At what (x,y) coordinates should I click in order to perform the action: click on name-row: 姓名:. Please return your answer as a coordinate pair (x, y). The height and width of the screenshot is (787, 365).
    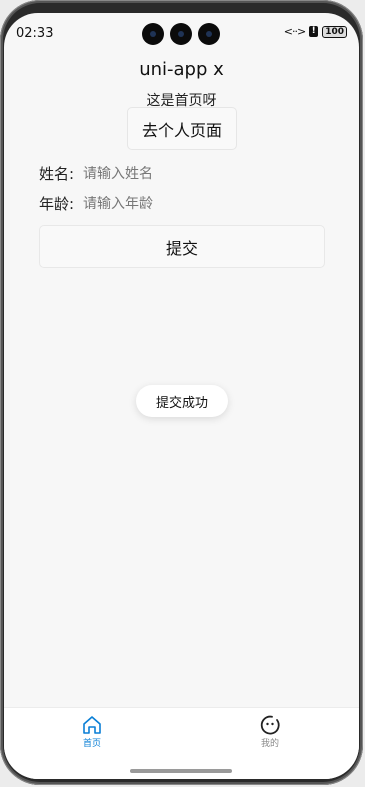
    Looking at the image, I should click on (161, 173).